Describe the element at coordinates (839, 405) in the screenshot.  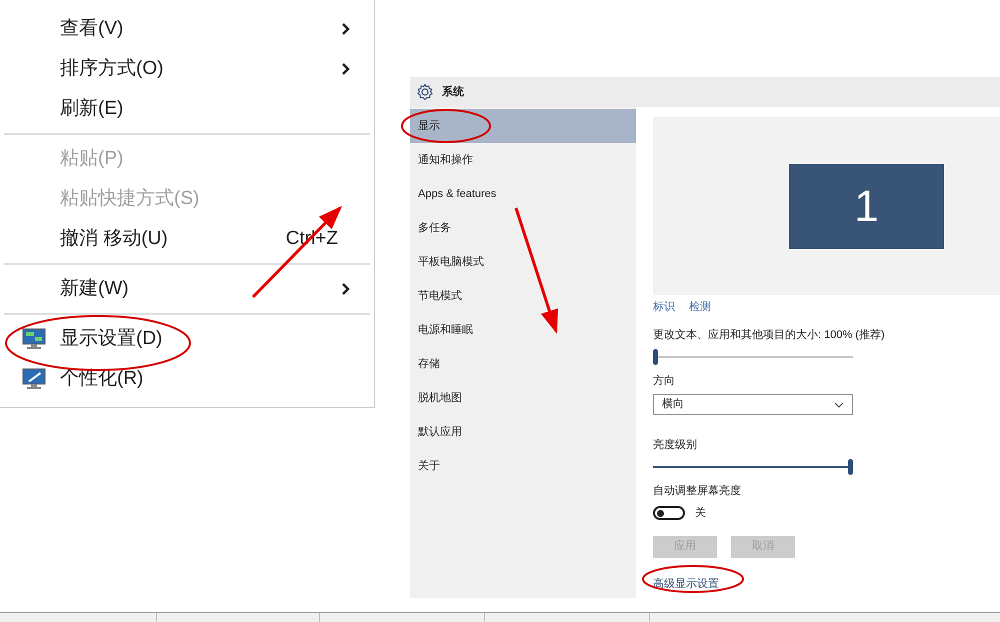
I see `chevron-down-icon` at that location.